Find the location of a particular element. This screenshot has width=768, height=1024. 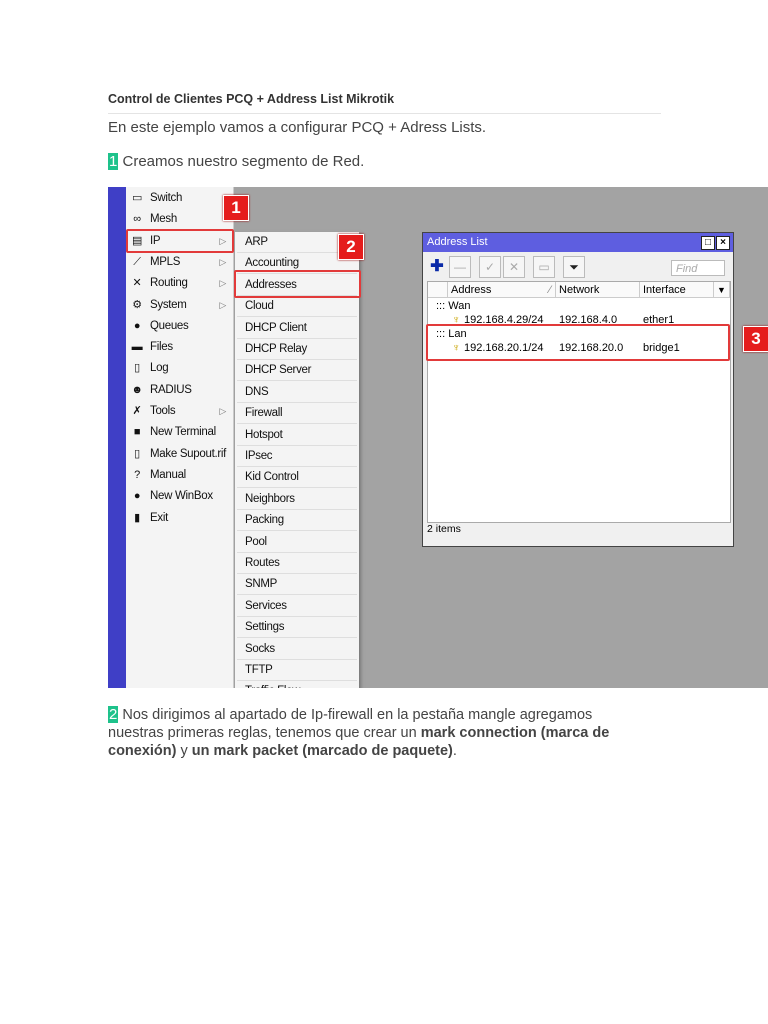

comment-icon: ▭ is located at coordinates (544, 267).